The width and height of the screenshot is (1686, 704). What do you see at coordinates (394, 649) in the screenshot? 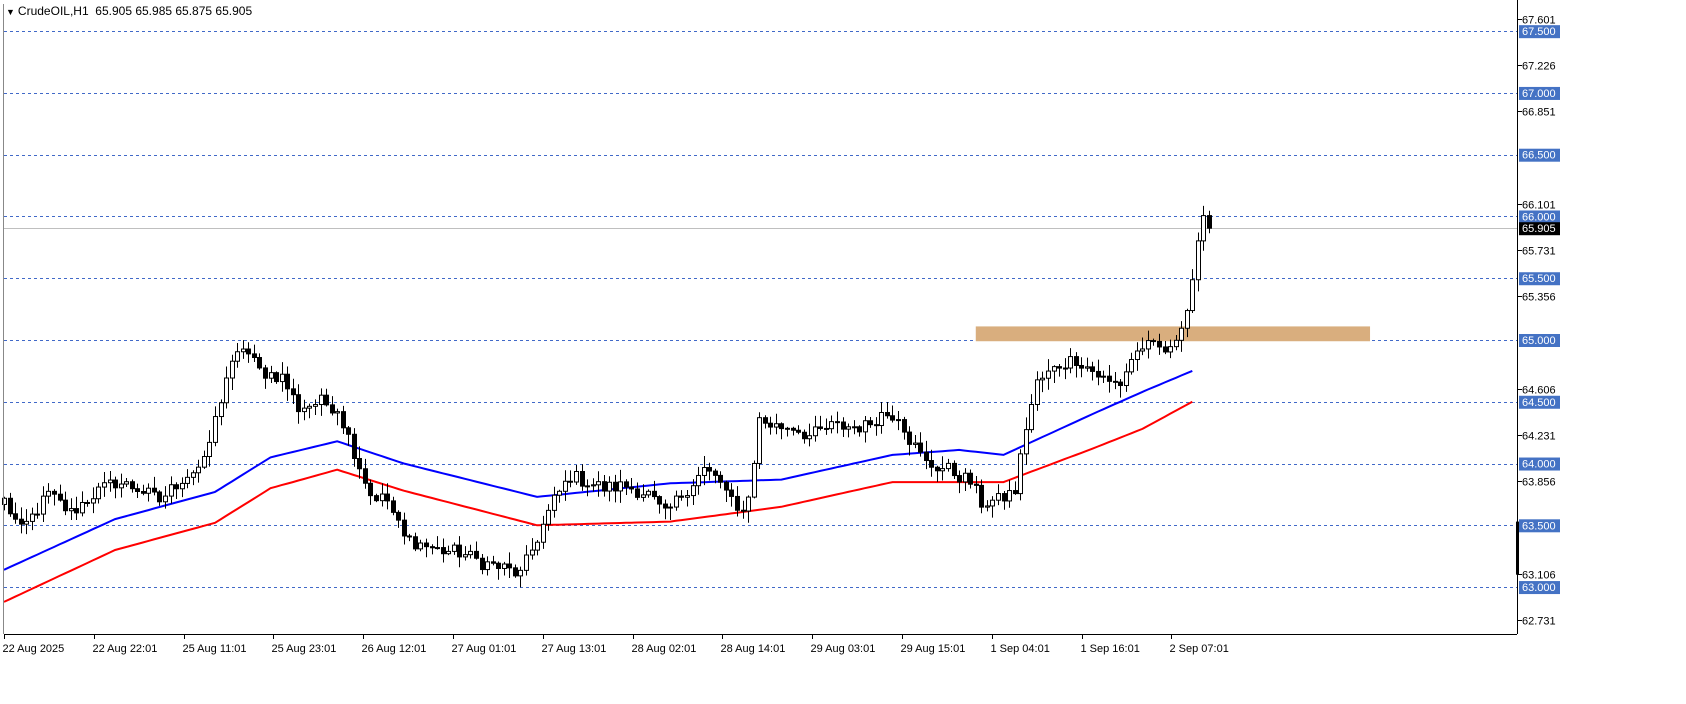
I see `time-tick-label: 26 Aug 12:01` at bounding box center [394, 649].